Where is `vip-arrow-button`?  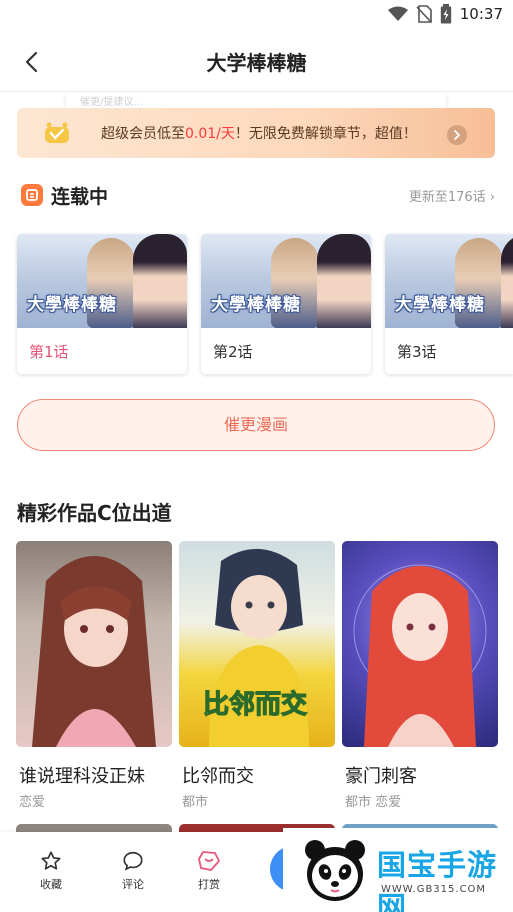
vip-arrow-button is located at coordinates (457, 135).